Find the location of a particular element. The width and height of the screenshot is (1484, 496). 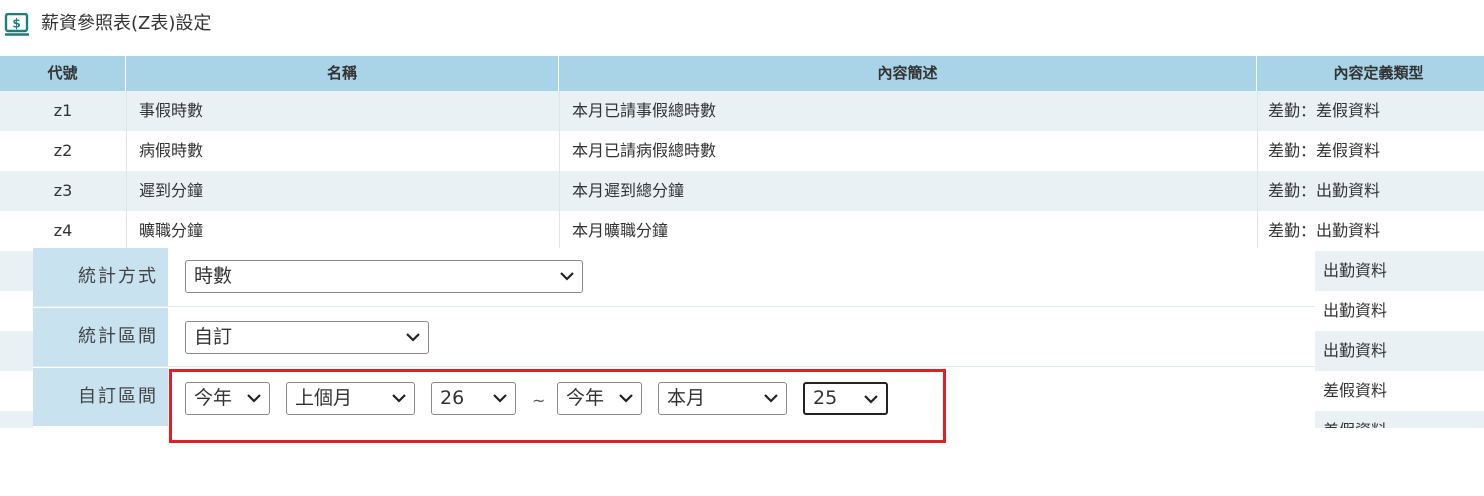

cell-name: 病假時數 is located at coordinates (342, 151).